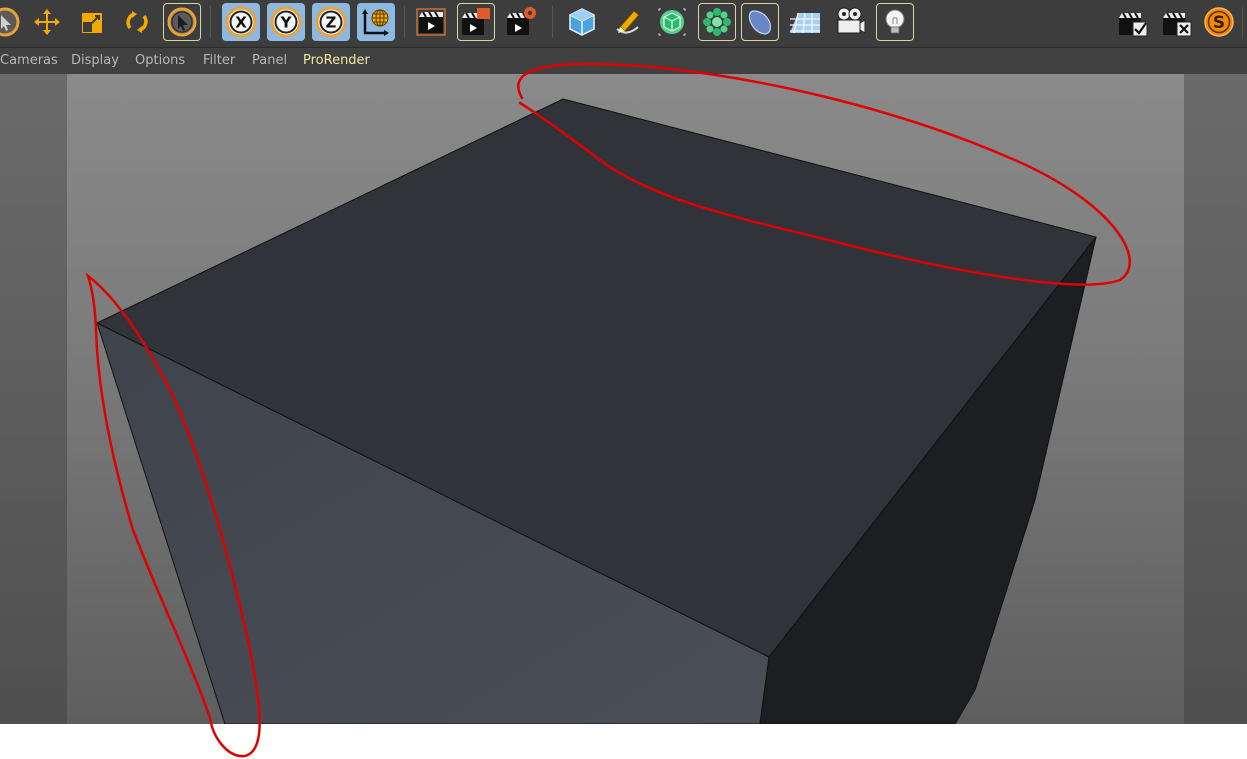  What do you see at coordinates (582, 22) in the screenshot?
I see `cube-icon` at bounding box center [582, 22].